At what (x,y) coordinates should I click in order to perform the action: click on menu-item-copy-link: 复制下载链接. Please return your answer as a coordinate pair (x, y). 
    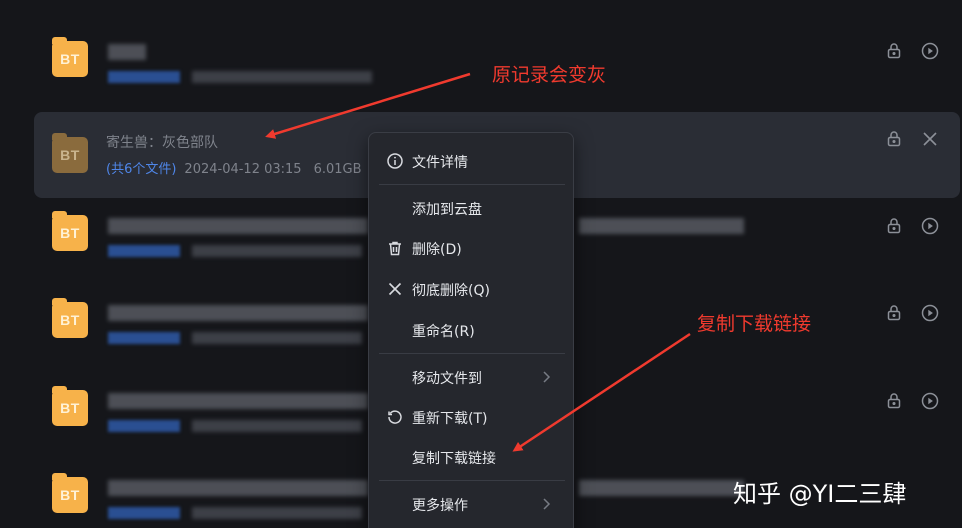
    Looking at the image, I should click on (471, 457).